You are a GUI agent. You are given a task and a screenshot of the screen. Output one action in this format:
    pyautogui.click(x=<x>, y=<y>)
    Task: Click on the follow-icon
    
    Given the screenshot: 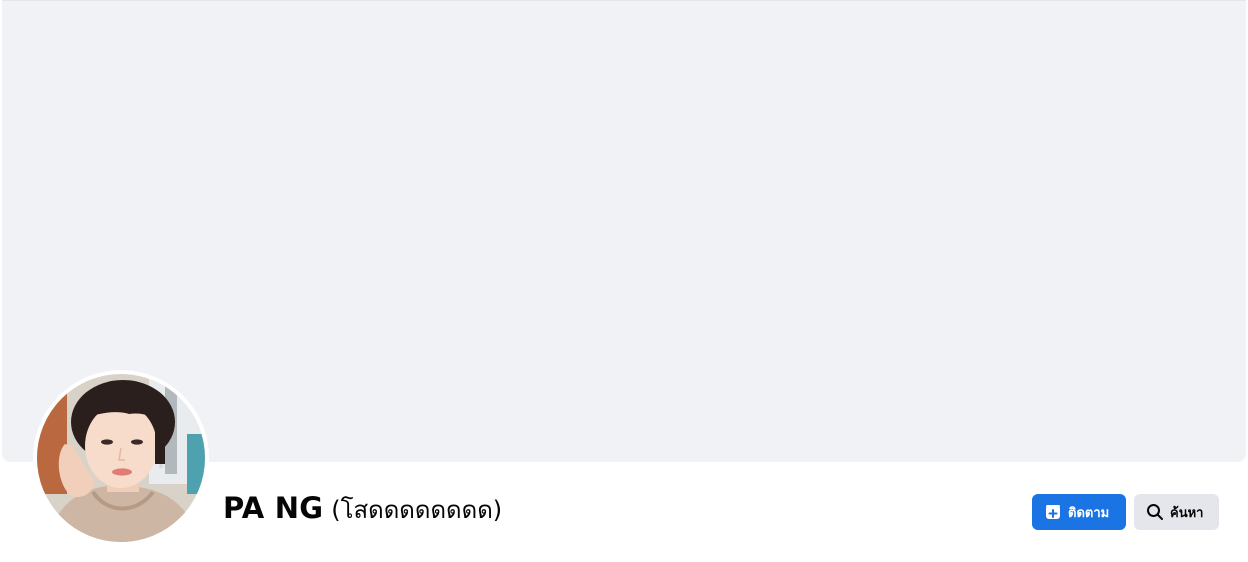 What is the action you would take?
    pyautogui.click(x=1053, y=512)
    